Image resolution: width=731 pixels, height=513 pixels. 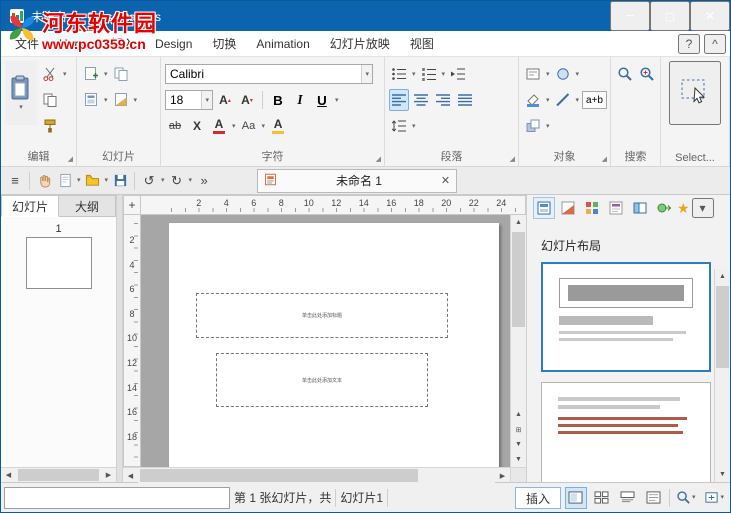 What do you see at coordinates (518, 444) in the screenshot?
I see `next-slide-button: ▼` at bounding box center [518, 444].